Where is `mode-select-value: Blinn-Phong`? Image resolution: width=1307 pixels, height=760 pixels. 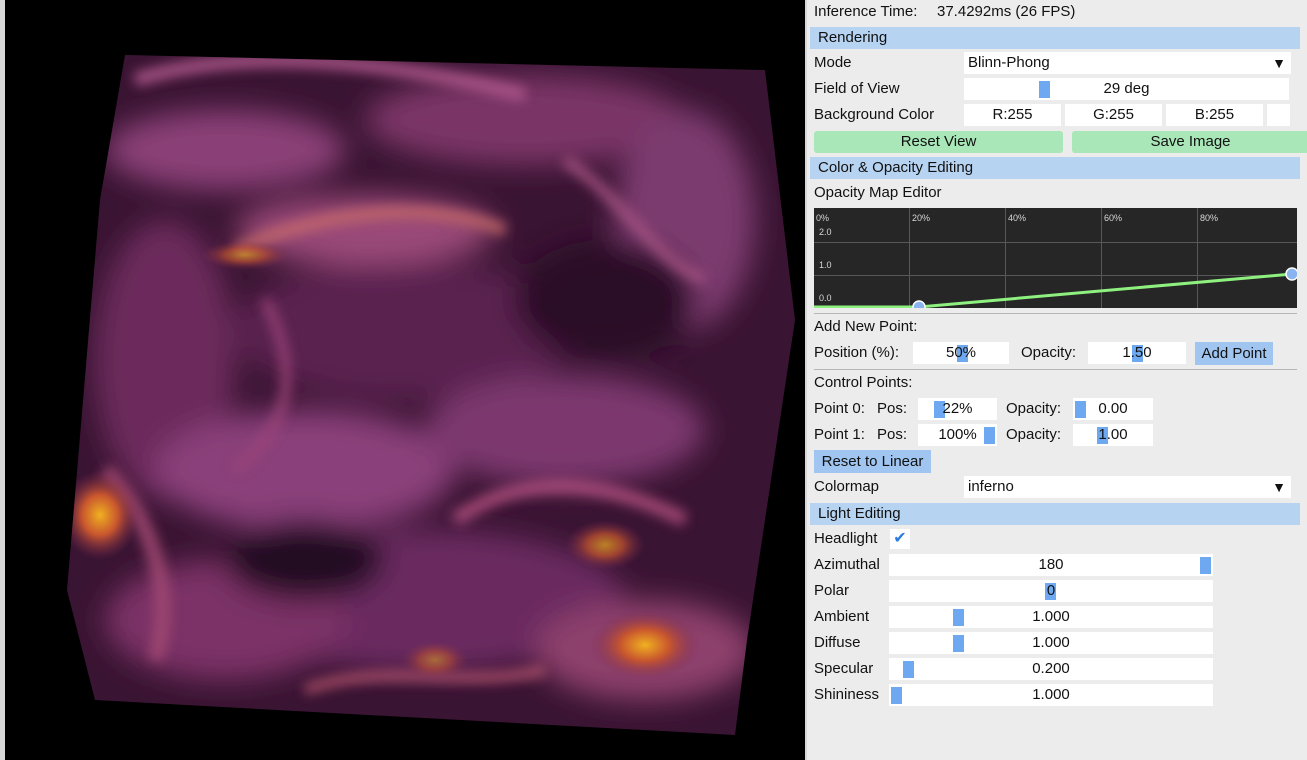
mode-select-value: Blinn-Phong is located at coordinates (1009, 62).